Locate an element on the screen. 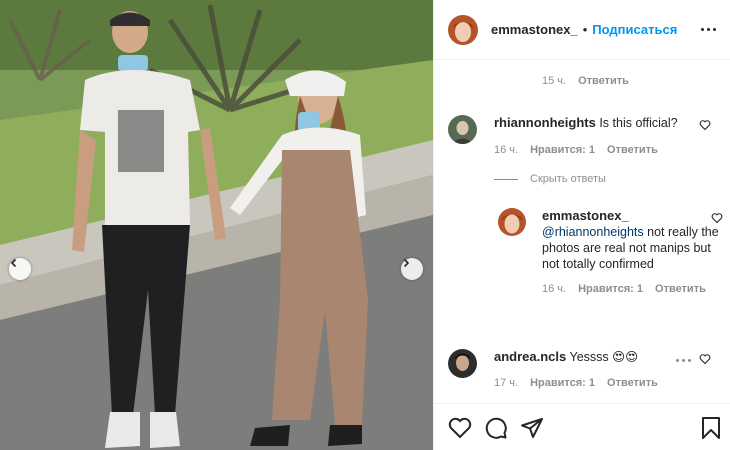 The image size is (730, 450). comment-meta: 16 ч. Нравится: 1 Ответить is located at coordinates (608, 150).